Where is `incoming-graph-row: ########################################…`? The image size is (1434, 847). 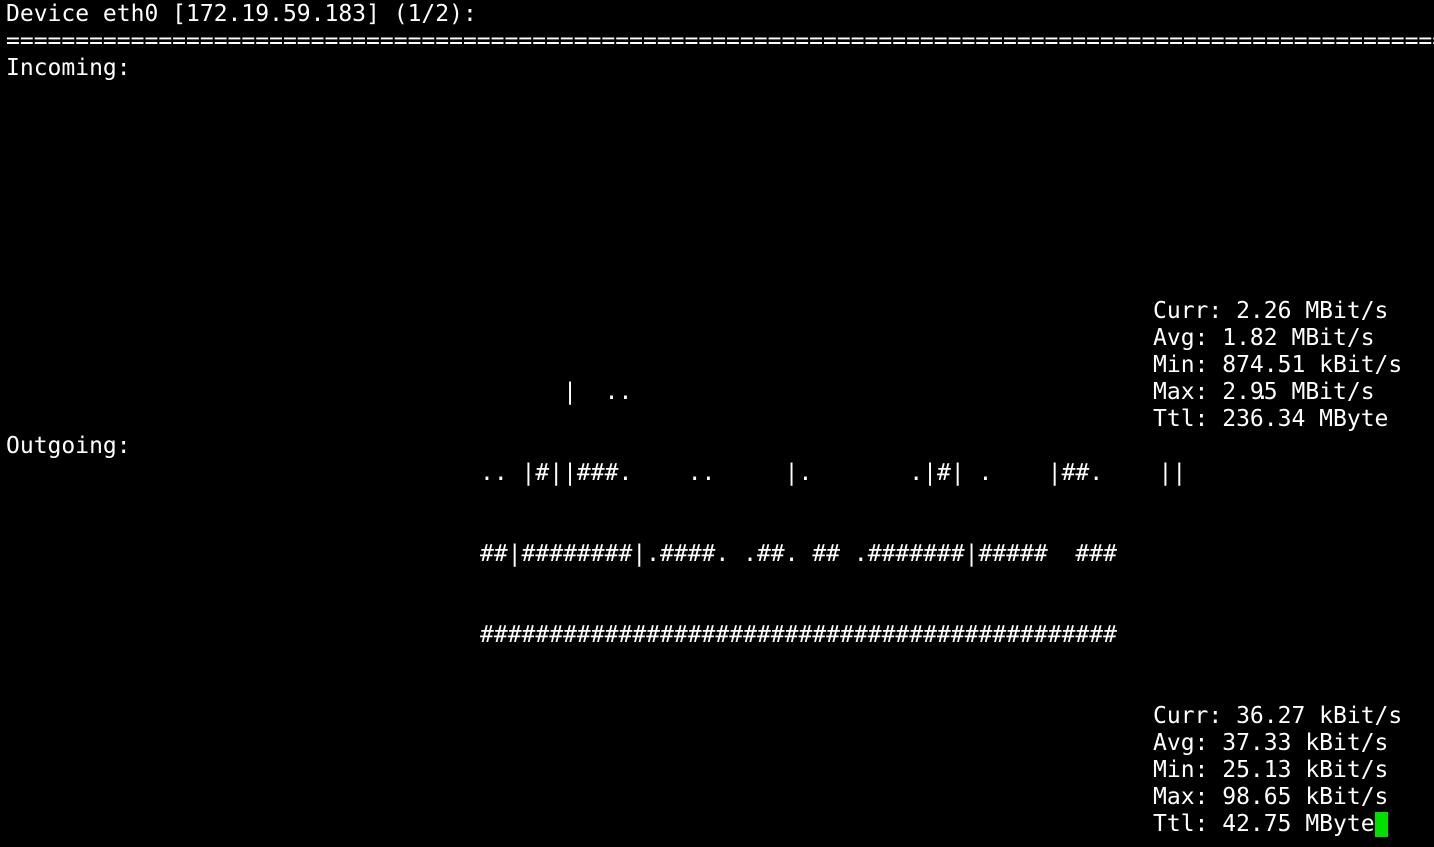 incoming-graph-row: ########################################… is located at coordinates (798, 635).